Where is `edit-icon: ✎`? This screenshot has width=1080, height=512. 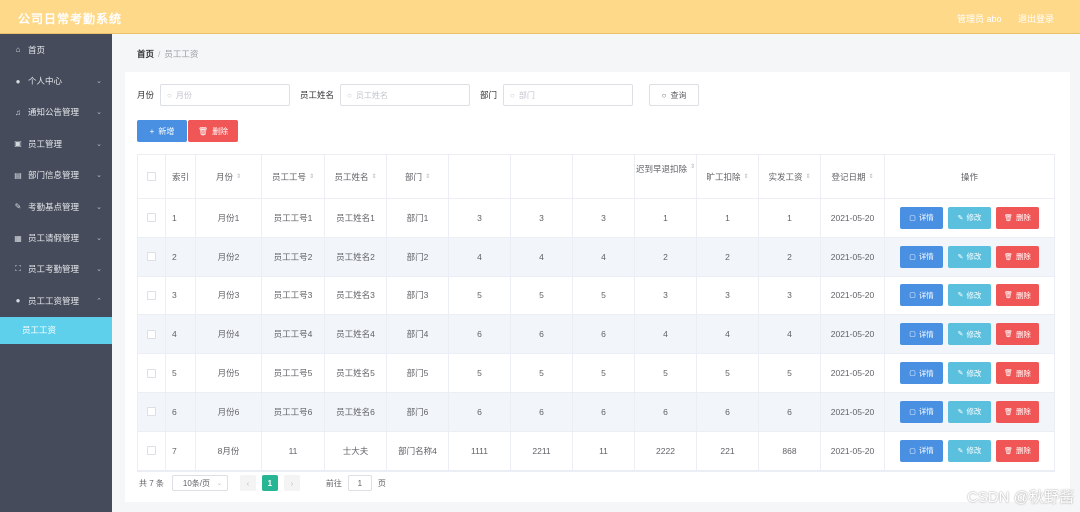
edit-icon: ✎ is located at coordinates (960, 412).